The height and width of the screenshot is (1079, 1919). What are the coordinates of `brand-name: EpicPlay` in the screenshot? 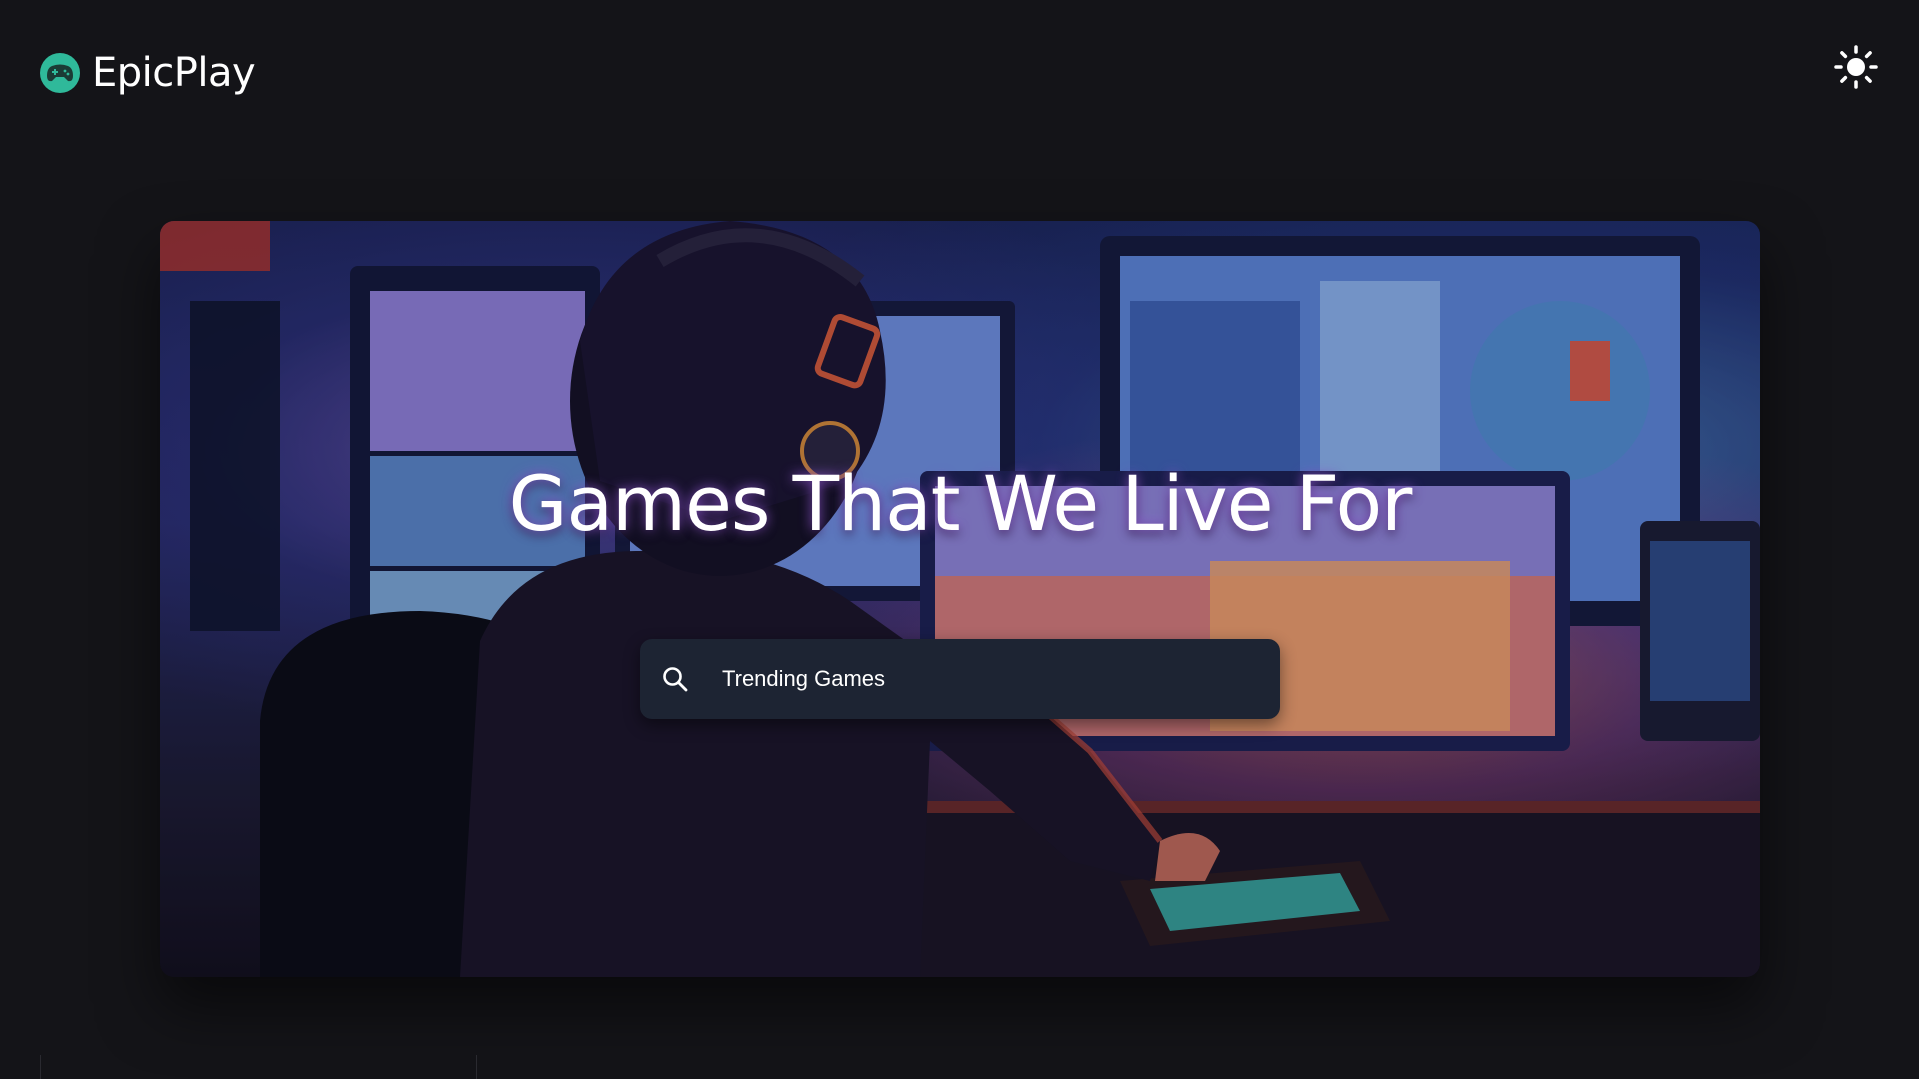 It's located at (174, 73).